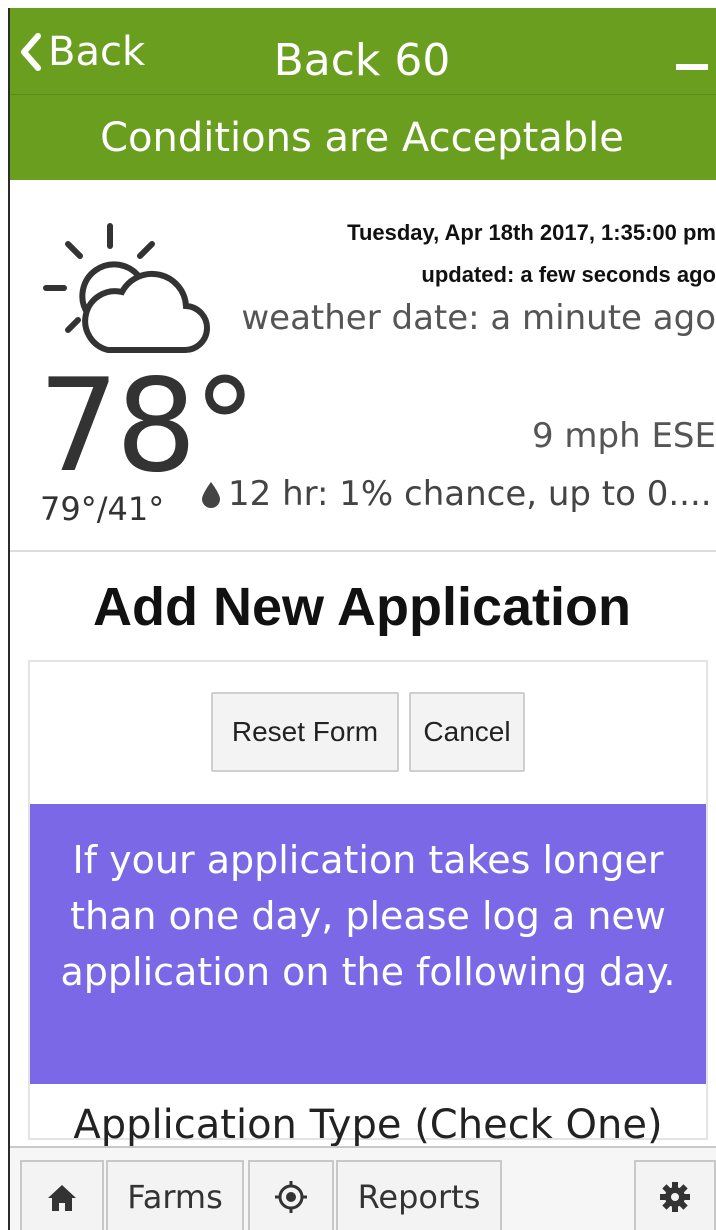 The width and height of the screenshot is (716, 1230). Describe the element at coordinates (568, 274) in the screenshot. I see `weather-updated: updated: a few seconds ago` at that location.